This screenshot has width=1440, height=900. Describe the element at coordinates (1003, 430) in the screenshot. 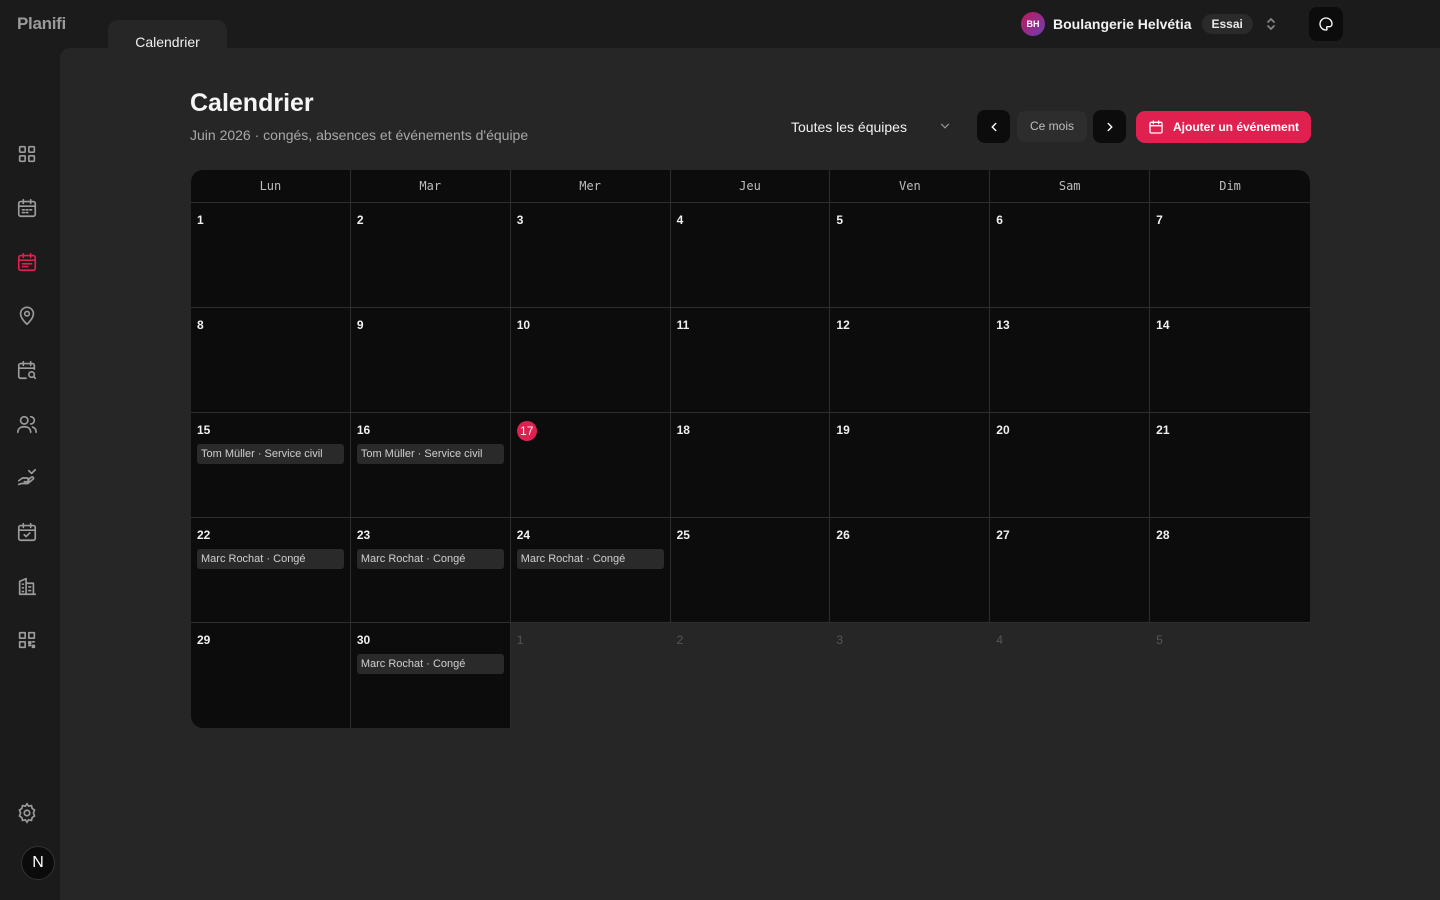

I see `day-number: 20` at that location.